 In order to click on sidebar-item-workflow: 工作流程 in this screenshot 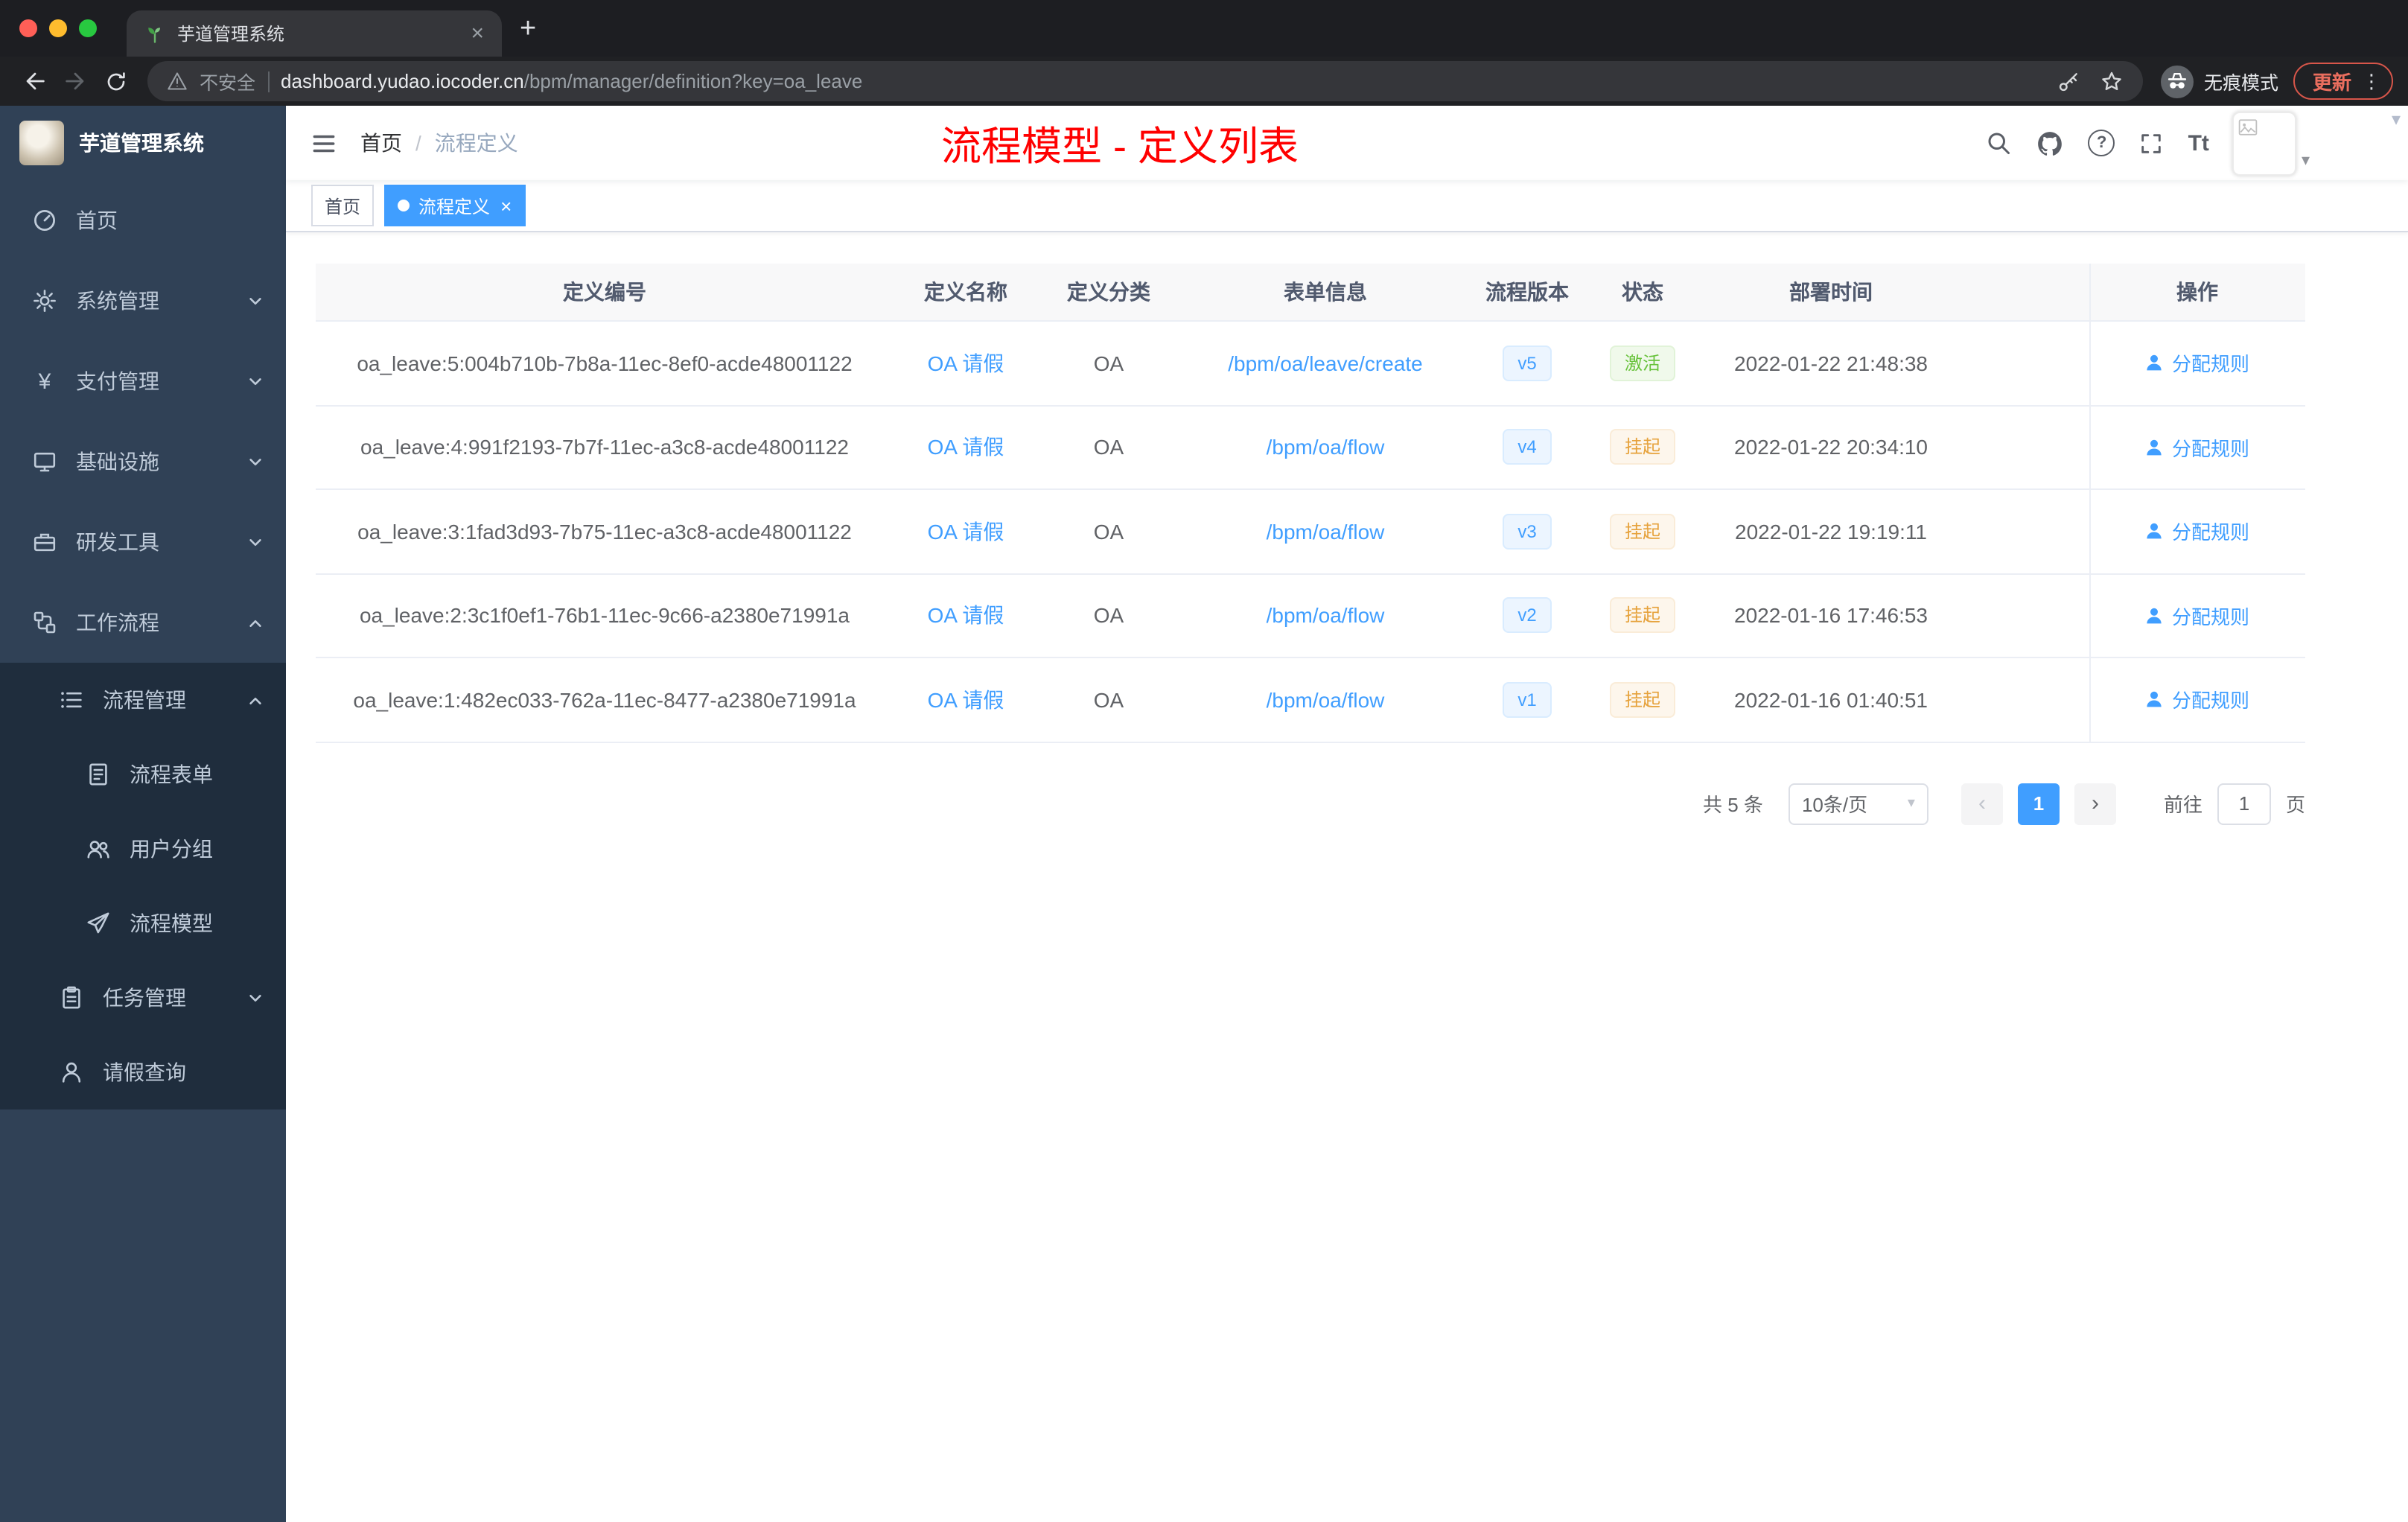, I will do `click(143, 622)`.